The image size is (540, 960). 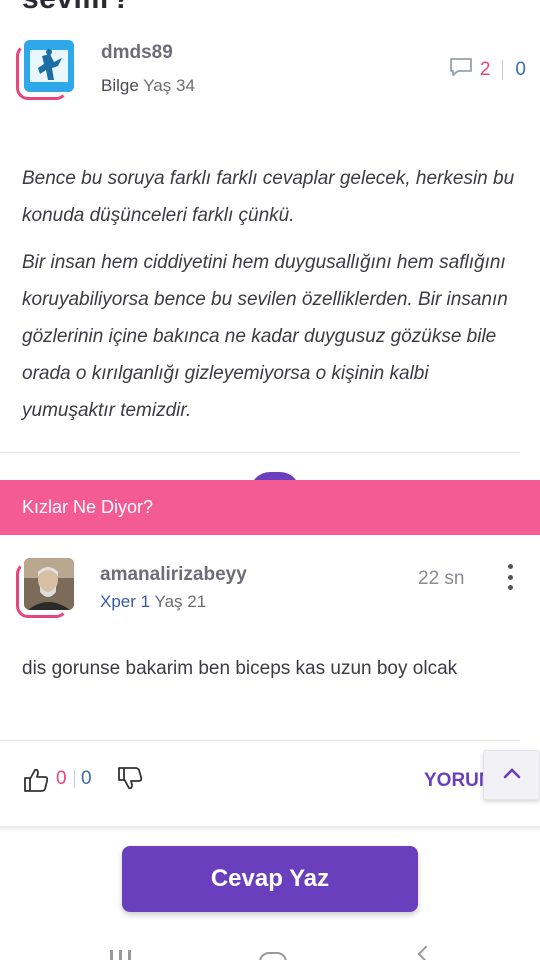 I want to click on author-avatar, so click(x=47, y=69).